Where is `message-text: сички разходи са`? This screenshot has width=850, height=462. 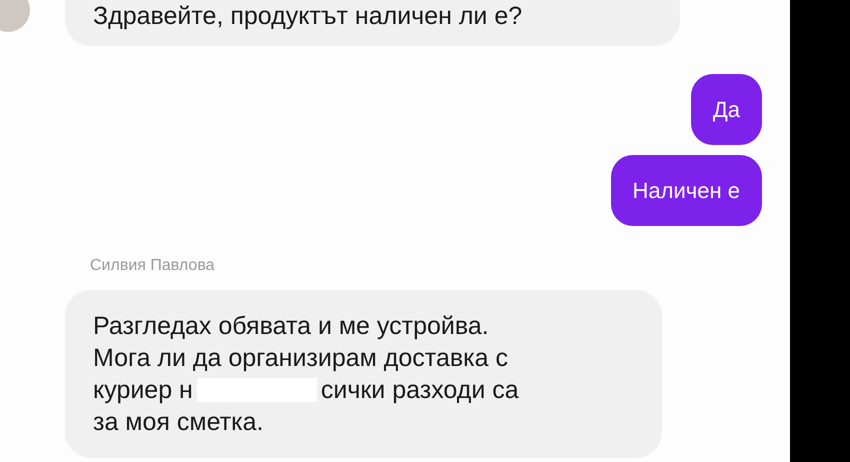
message-text: сички разходи са is located at coordinates (419, 390).